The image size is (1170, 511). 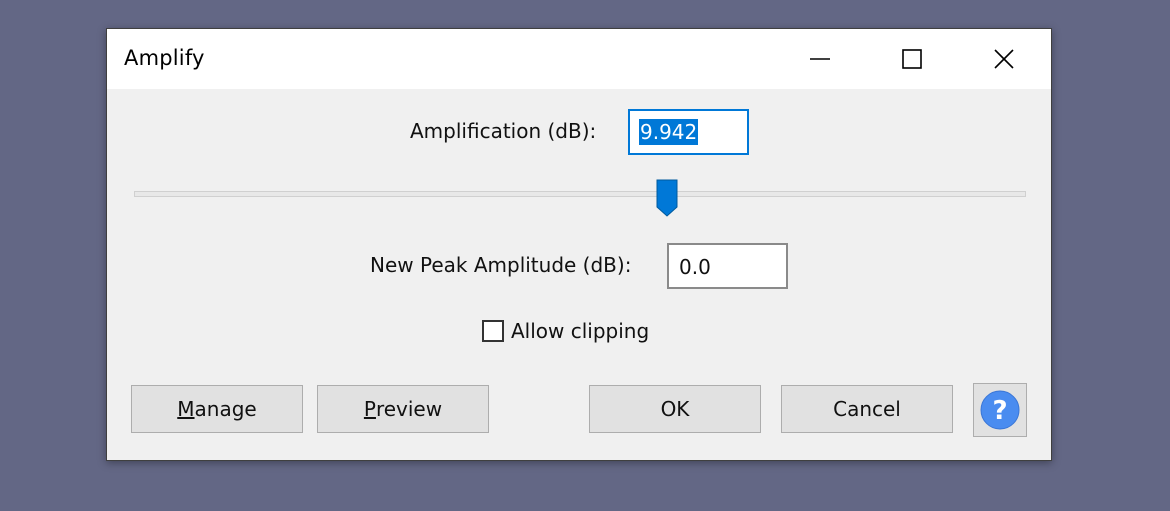 I want to click on amplification-label: Amplification (dB):, so click(x=503, y=131).